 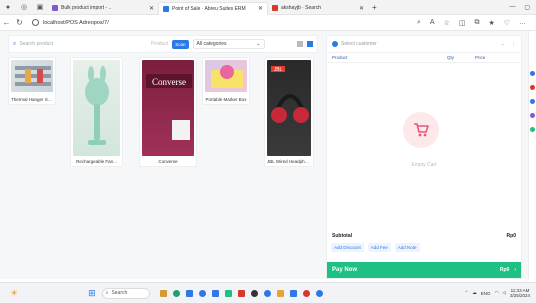 I want to click on product-card: Converse Converse, so click(x=168, y=112).